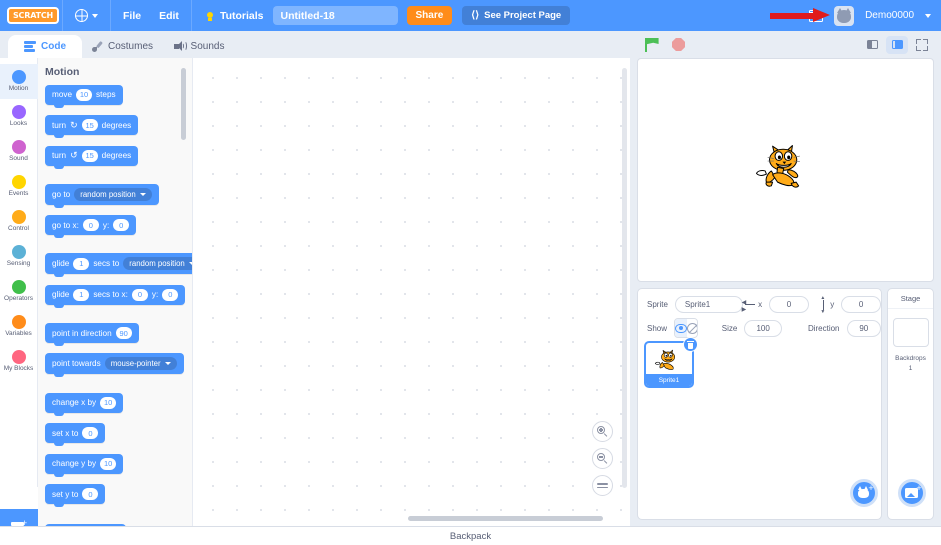 The image size is (941, 545). What do you see at coordinates (789, 304) in the screenshot?
I see `x-position-input: 0` at bounding box center [789, 304].